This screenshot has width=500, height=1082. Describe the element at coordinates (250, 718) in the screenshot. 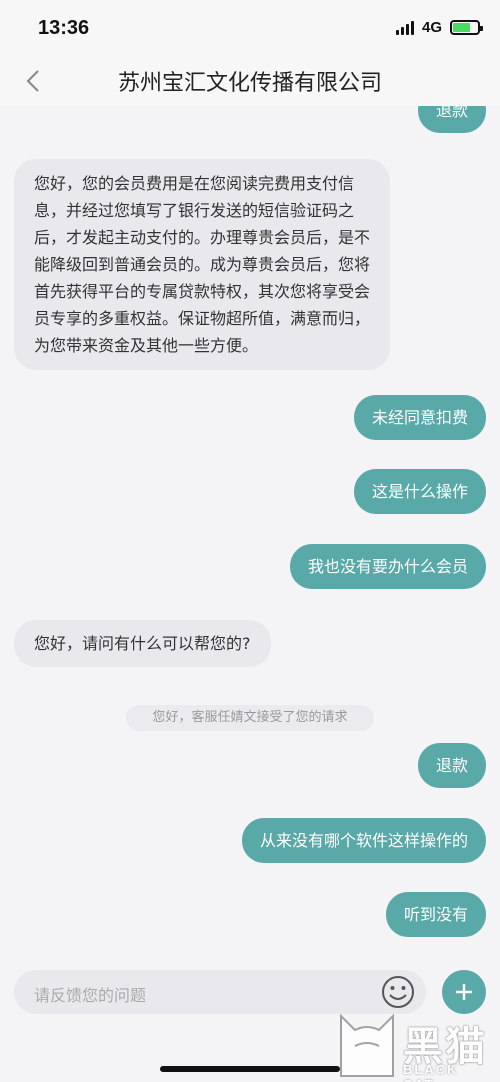

I see `system-note: 您好，客服任婧文接受了您的请求` at that location.